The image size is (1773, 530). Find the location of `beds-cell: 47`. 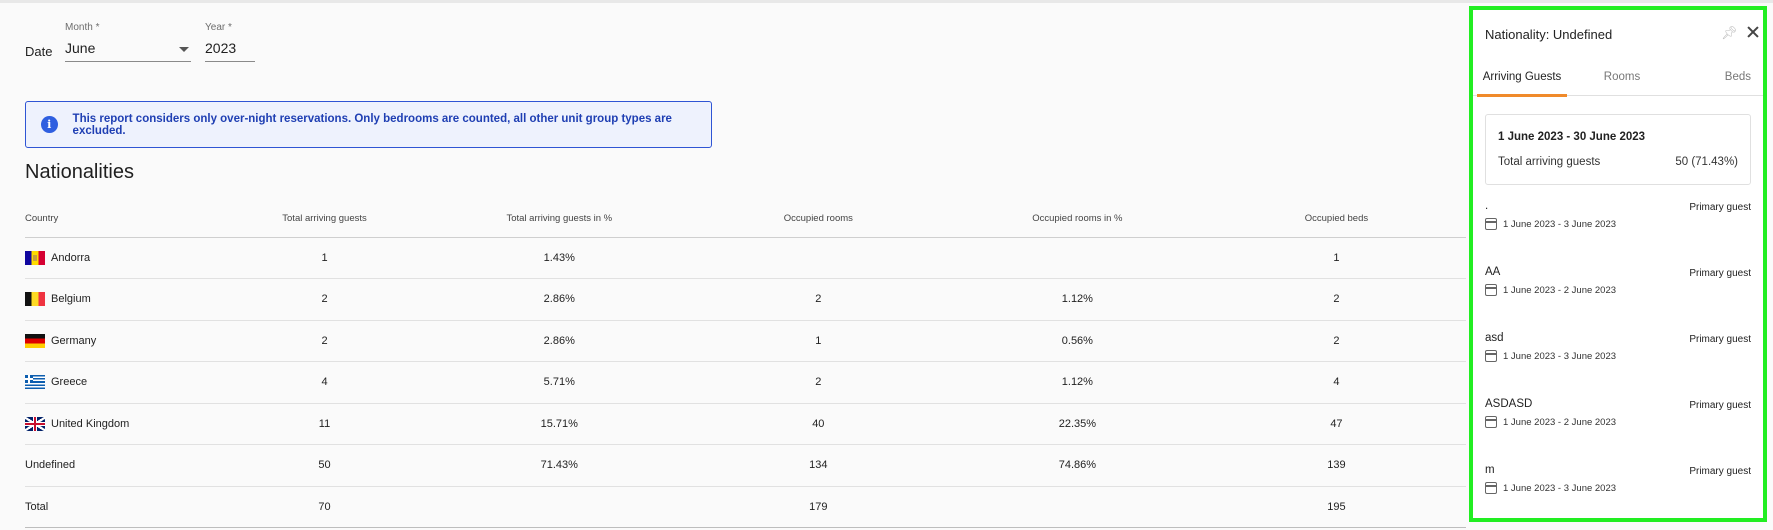

beds-cell: 47 is located at coordinates (1336, 424).